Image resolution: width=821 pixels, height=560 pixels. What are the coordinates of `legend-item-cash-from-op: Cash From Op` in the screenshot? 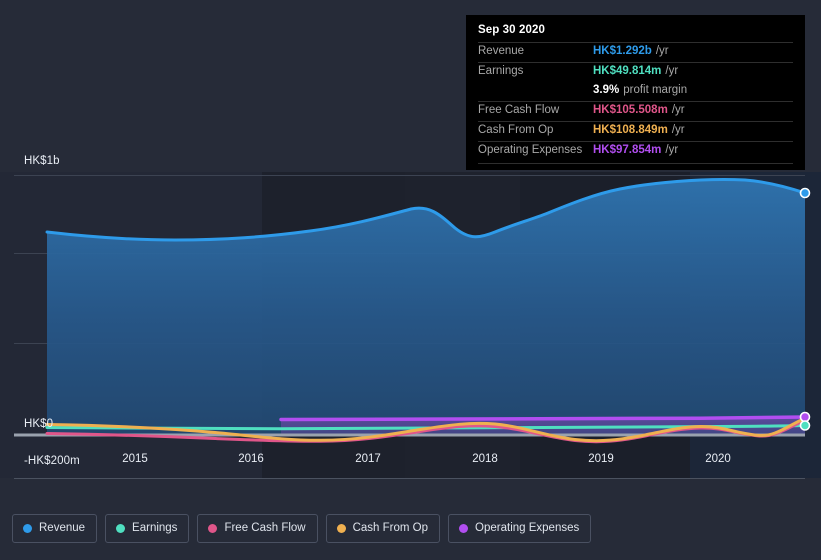 It's located at (383, 528).